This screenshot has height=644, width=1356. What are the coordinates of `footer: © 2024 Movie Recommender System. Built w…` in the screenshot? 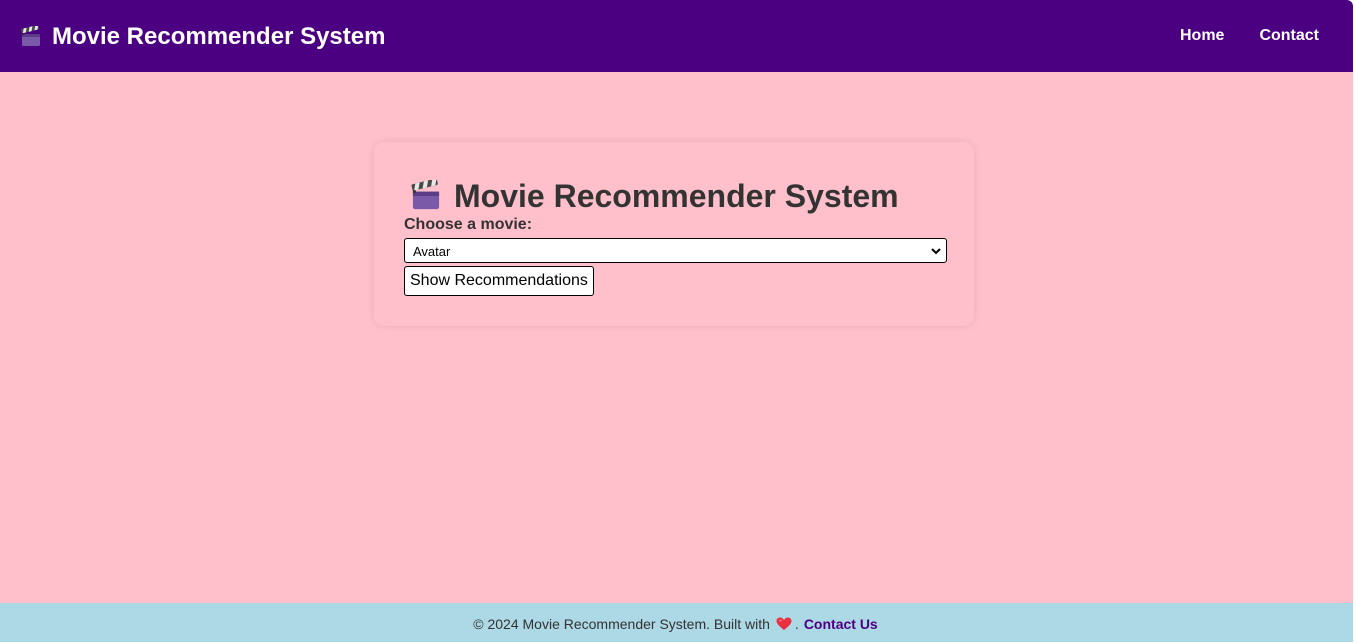 It's located at (676, 622).